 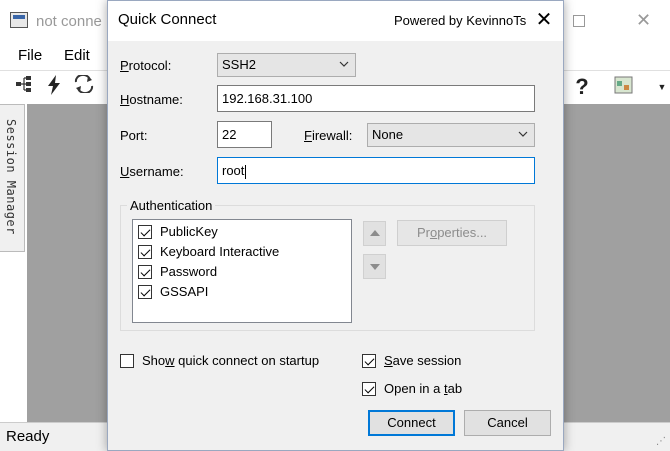 I want to click on username-label: Username:, so click(x=152, y=171).